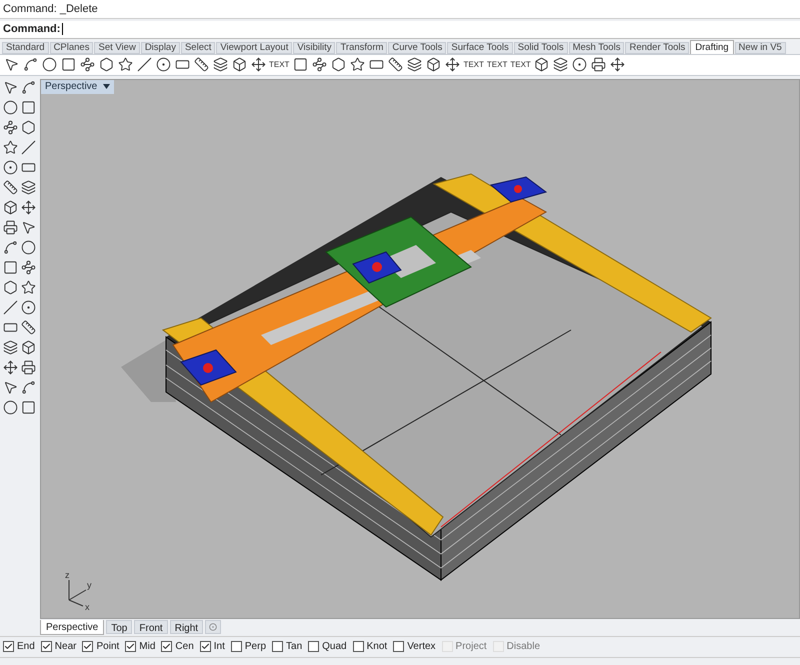 This screenshot has height=665, width=800. I want to click on command-prompt: Command:, so click(31, 30).